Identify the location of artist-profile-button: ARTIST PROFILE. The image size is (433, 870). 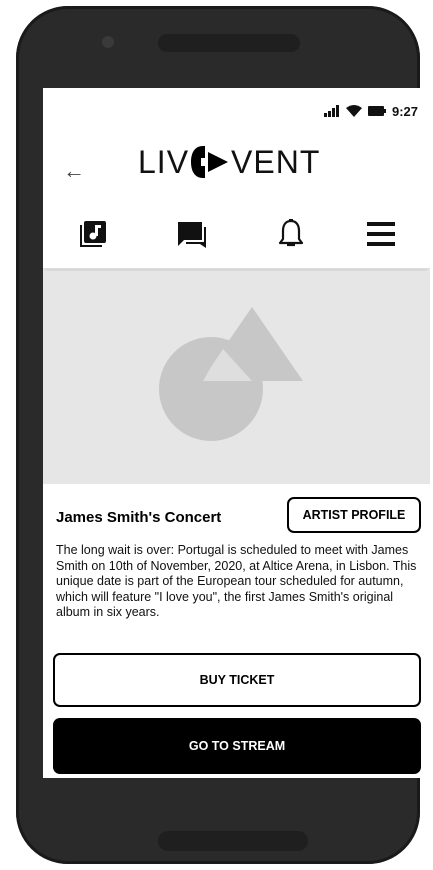
(354, 515).